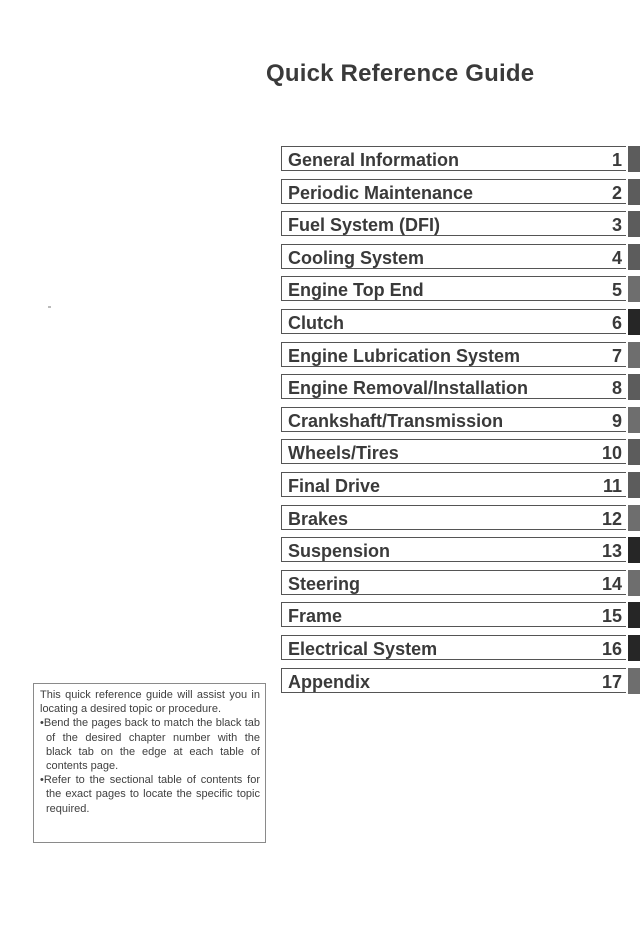  I want to click on toc-entry: Appendix 17, so click(460, 681).